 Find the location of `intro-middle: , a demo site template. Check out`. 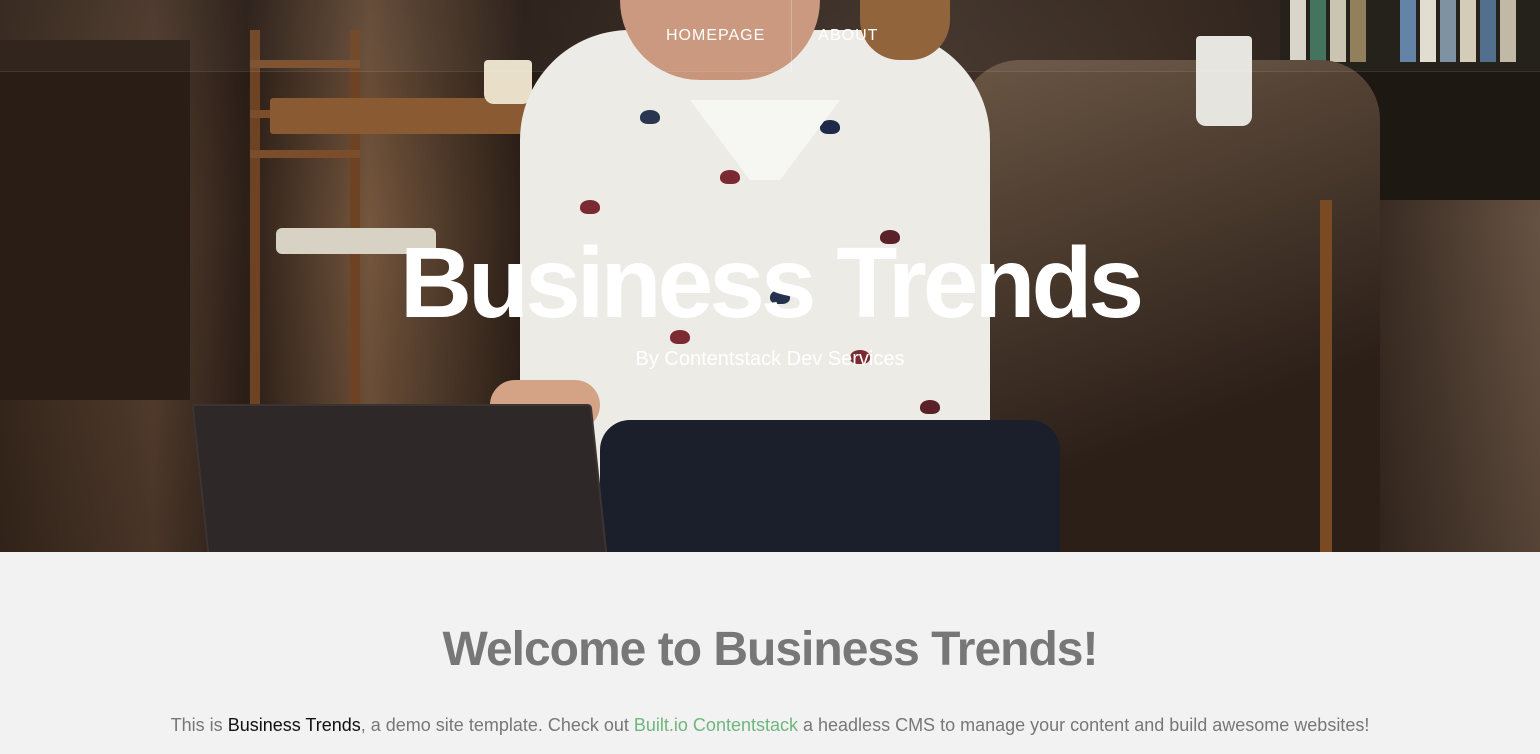

intro-middle: , a demo site template. Check out is located at coordinates (497, 725).